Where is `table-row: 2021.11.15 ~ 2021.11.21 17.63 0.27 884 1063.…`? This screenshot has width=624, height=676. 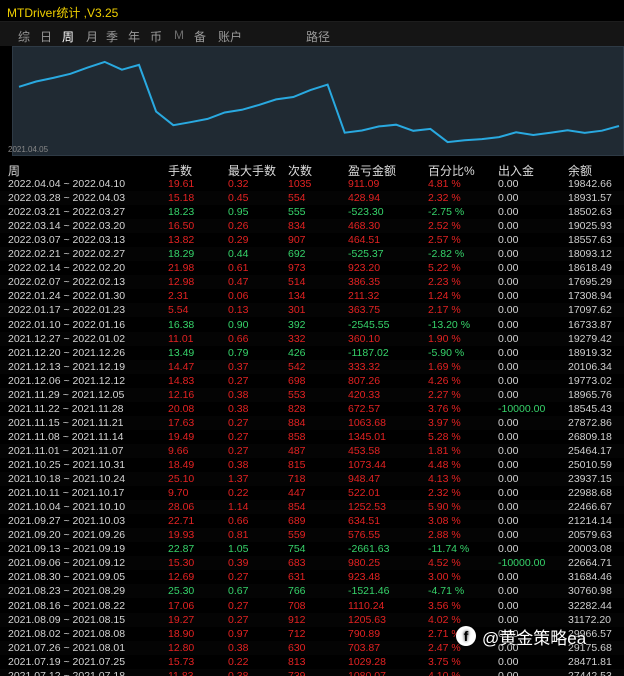
table-row: 2021.11.15 ~ 2021.11.21 17.63 0.27 884 1063.… is located at coordinates (312, 422).